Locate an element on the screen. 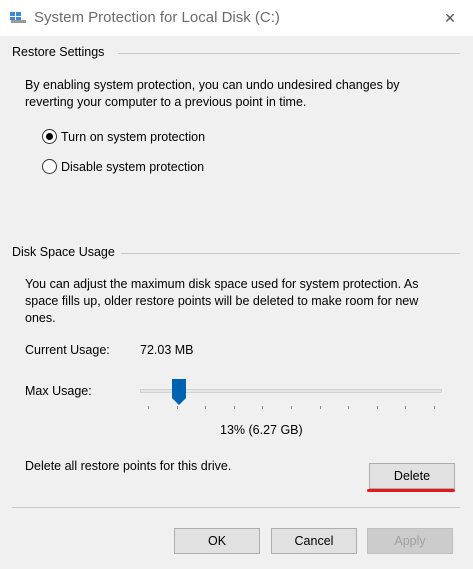  radio-button-unselected is located at coordinates (49, 166).